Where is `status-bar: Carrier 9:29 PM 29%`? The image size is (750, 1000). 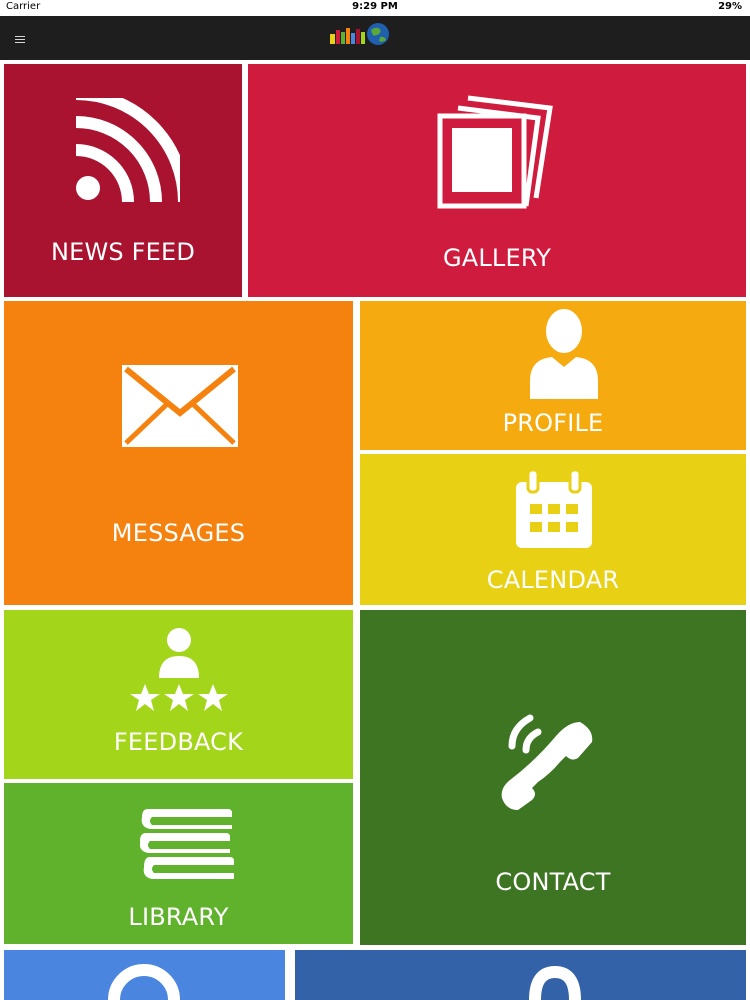 status-bar: Carrier 9:29 PM 29% is located at coordinates (375, 8).